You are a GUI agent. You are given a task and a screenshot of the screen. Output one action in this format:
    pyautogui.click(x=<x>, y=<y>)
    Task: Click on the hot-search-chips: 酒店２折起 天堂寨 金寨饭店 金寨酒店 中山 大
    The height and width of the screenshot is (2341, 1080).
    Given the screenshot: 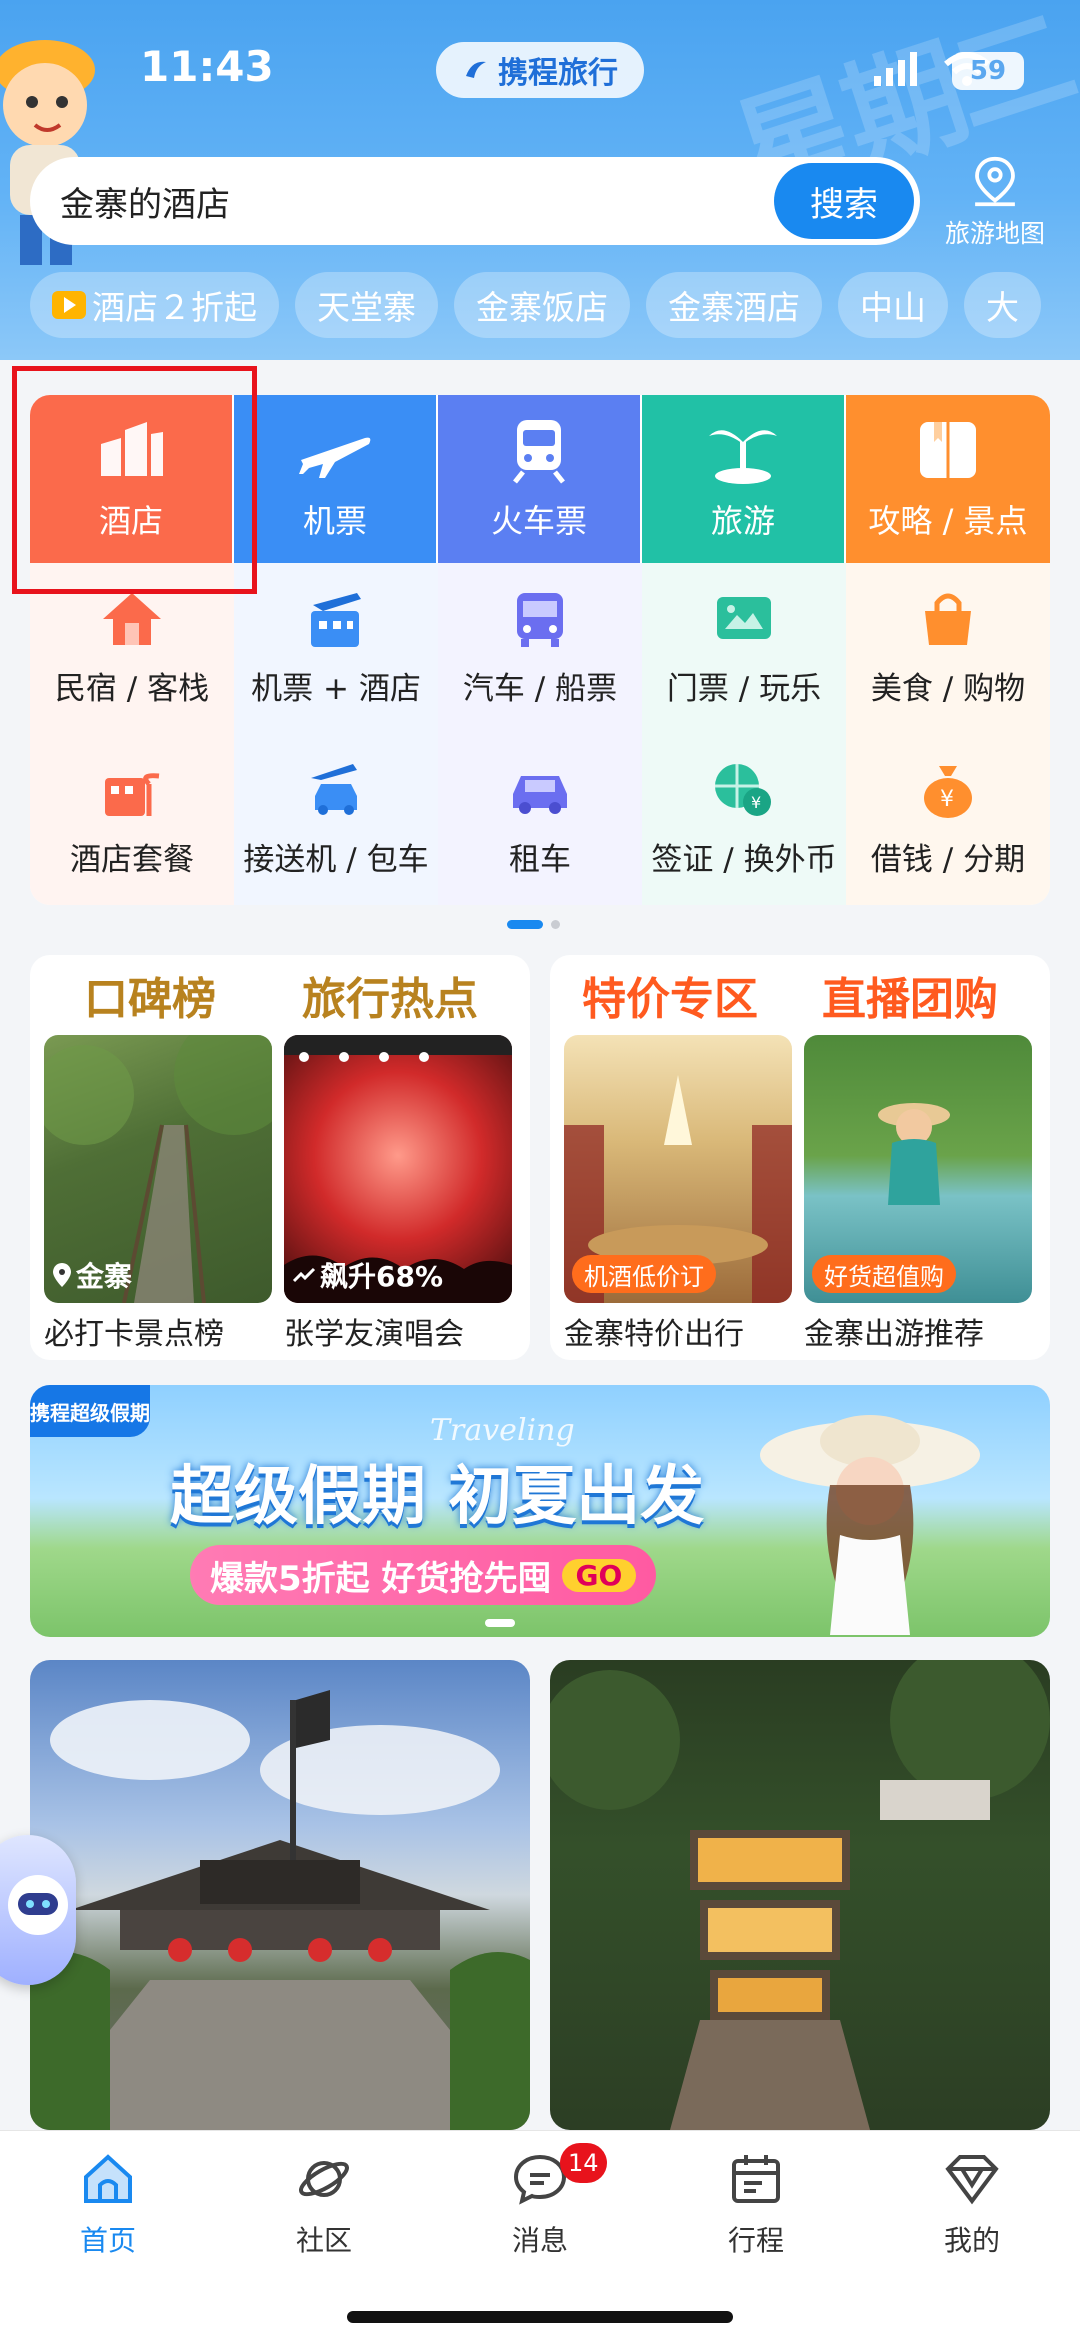 What is the action you would take?
    pyautogui.click(x=535, y=305)
    